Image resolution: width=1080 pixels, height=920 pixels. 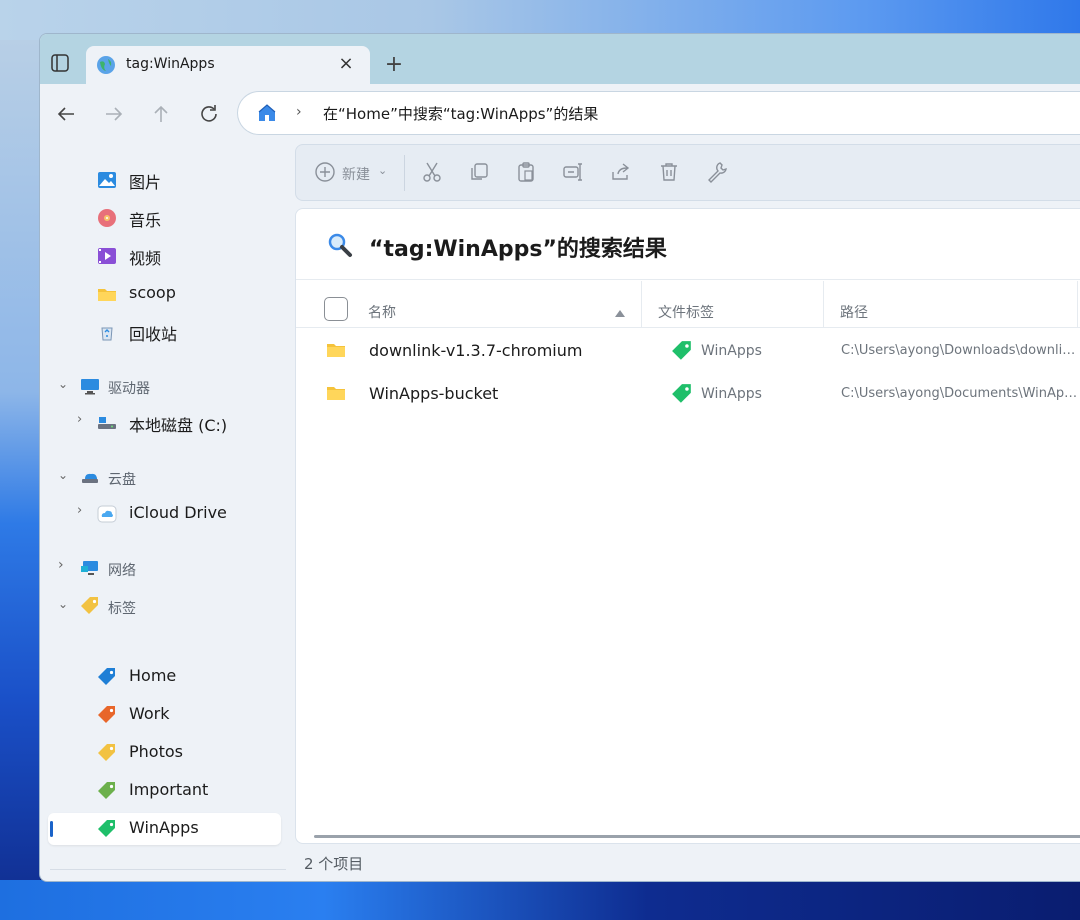 What do you see at coordinates (404, 173) in the screenshot?
I see `toolbar-divider` at bounding box center [404, 173].